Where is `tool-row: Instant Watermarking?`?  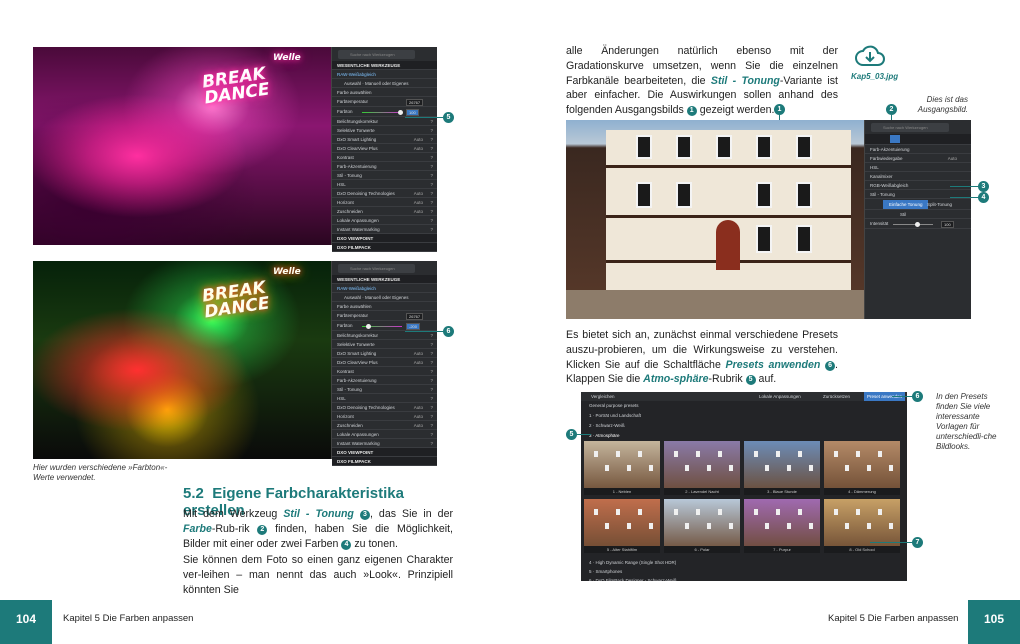
tool-row: Instant Watermarking? is located at coordinates (384, 229).